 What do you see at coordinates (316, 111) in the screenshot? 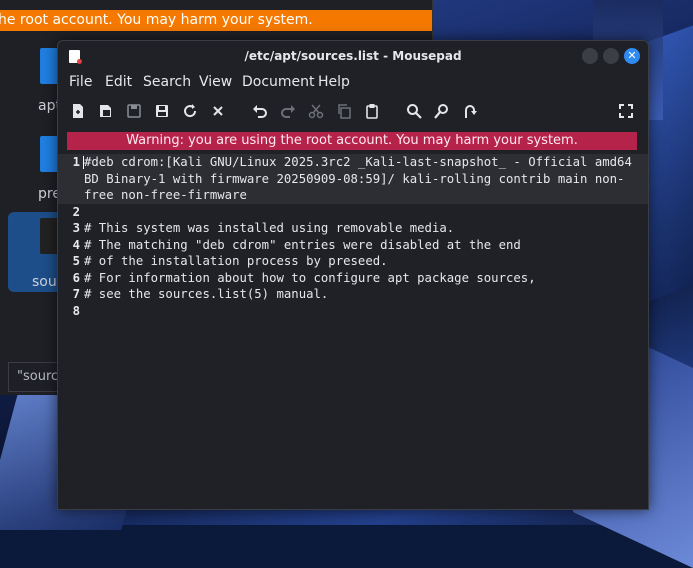
I see `cut-icon` at bounding box center [316, 111].